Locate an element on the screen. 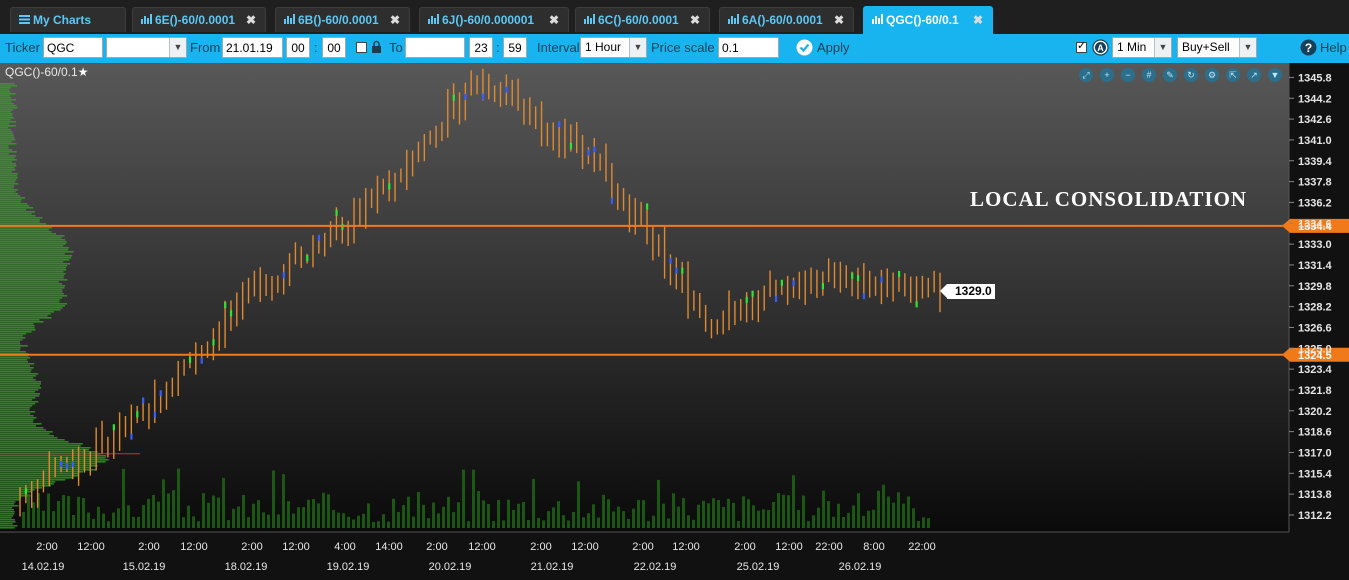  auto-scale-icon: A is located at coordinates (1100, 47).